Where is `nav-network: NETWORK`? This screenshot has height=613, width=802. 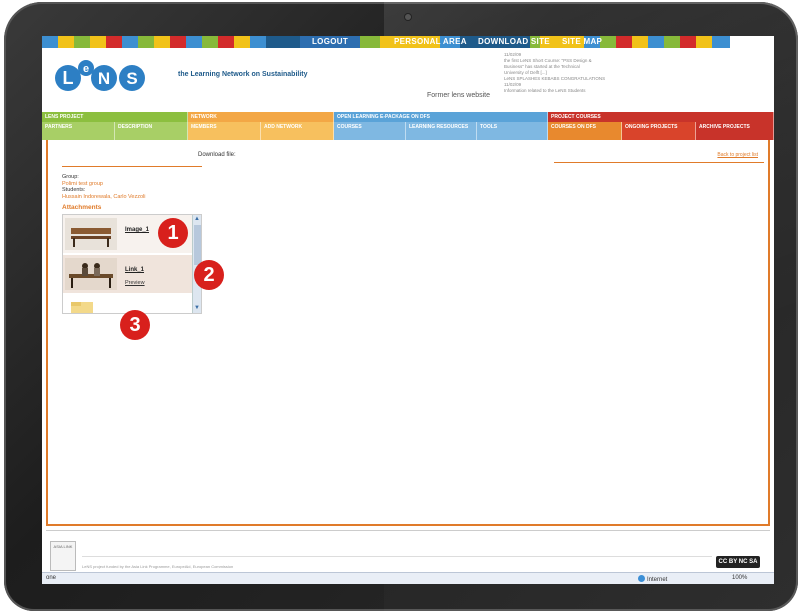 nav-network: NETWORK is located at coordinates (261, 117).